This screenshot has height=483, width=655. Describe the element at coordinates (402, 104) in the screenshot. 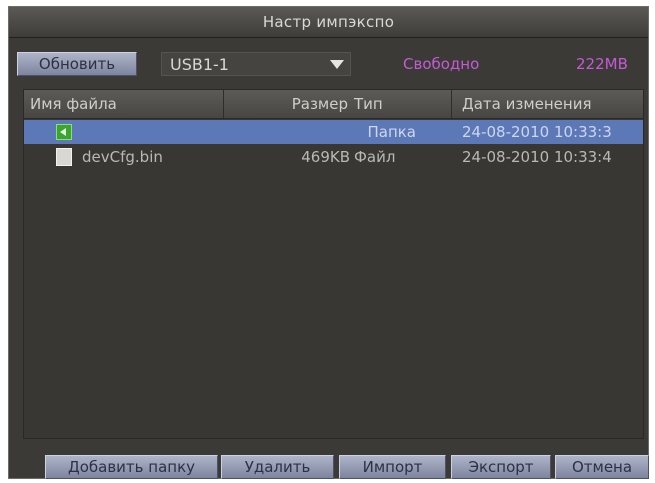

I see `column-header-type: Тип` at that location.